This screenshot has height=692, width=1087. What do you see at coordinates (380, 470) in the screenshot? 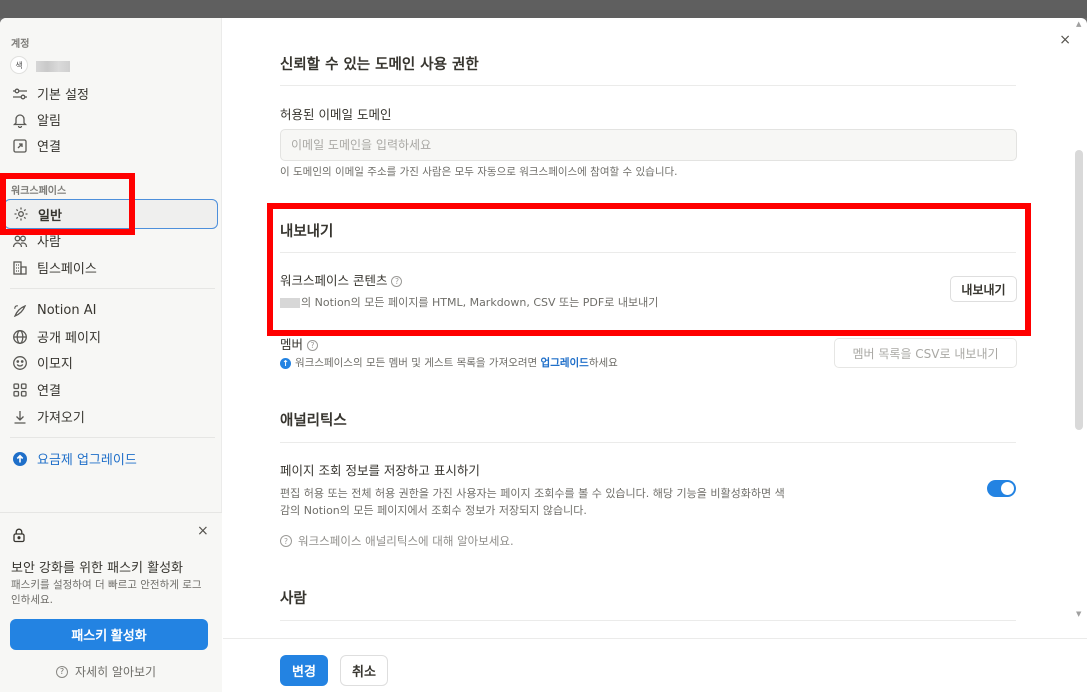
I see `page-view-label: 페이지 조회 정보를 저장하고 표시하기` at bounding box center [380, 470].